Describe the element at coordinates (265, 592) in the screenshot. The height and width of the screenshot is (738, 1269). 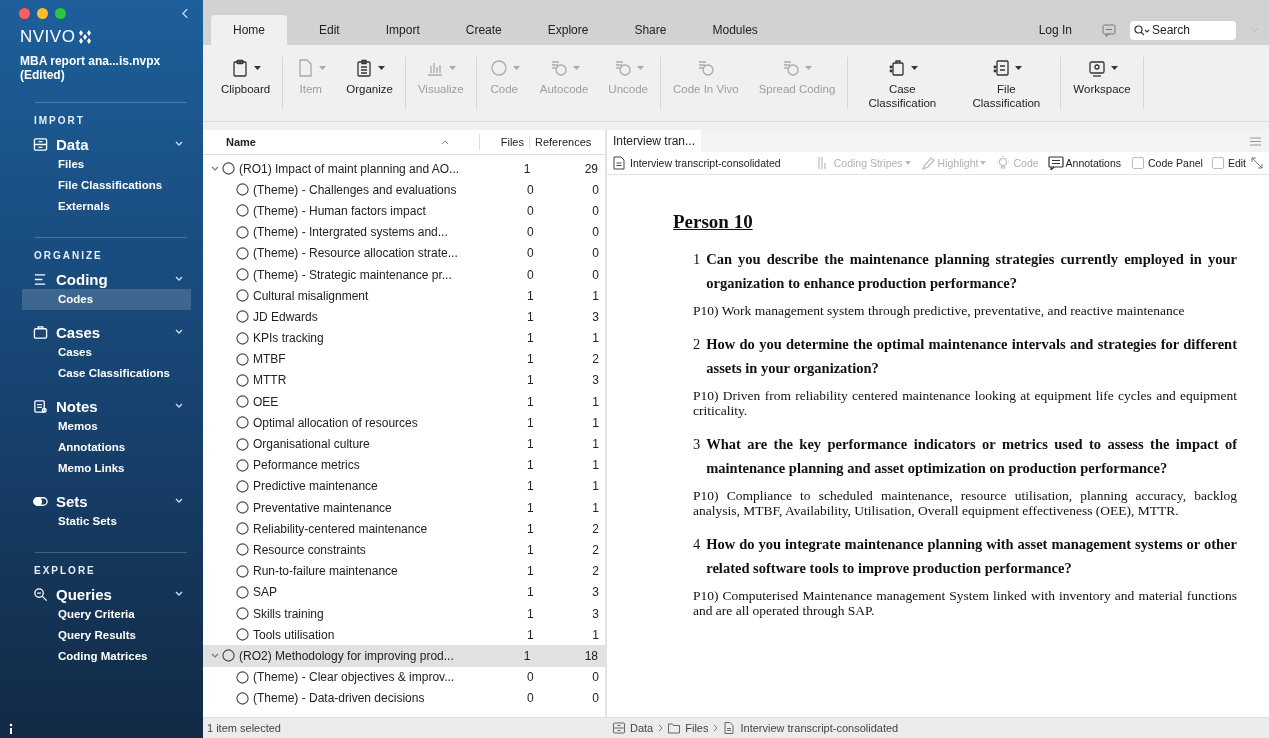
I see `code-name: SAP` at that location.